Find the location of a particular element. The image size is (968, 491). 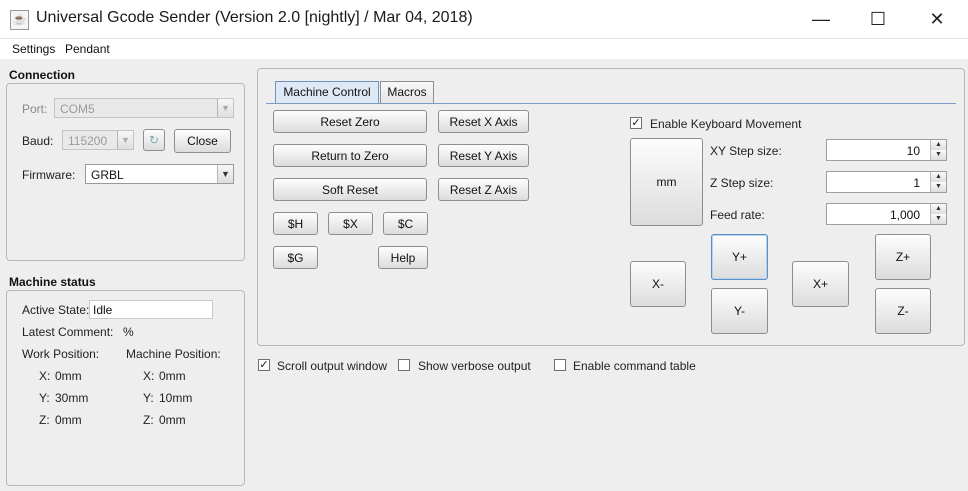

baud-value: 115200 is located at coordinates (88, 141).